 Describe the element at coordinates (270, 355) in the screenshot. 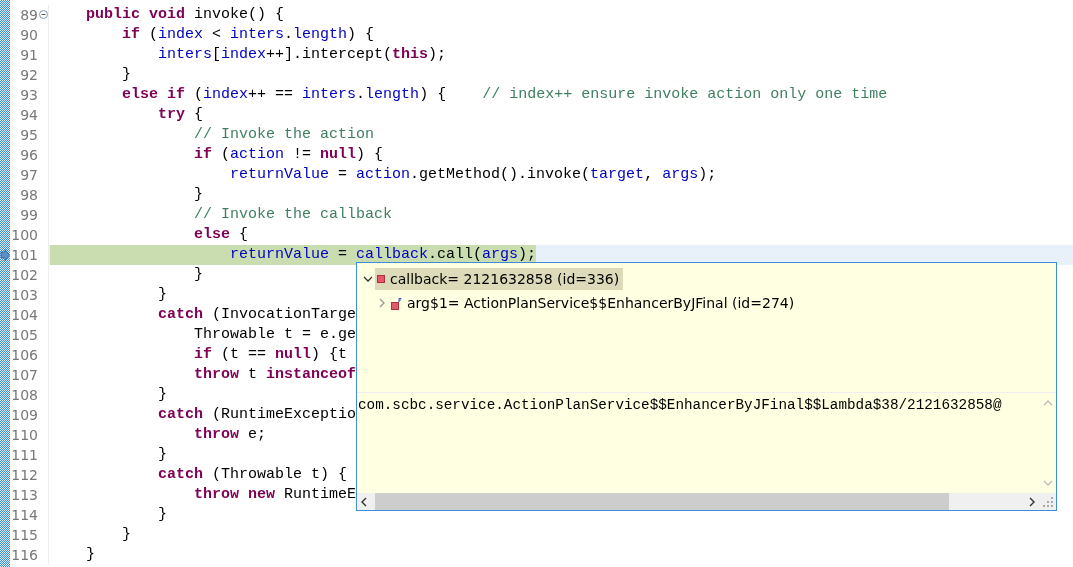

I see `code-line: if (t == null) {t` at that location.